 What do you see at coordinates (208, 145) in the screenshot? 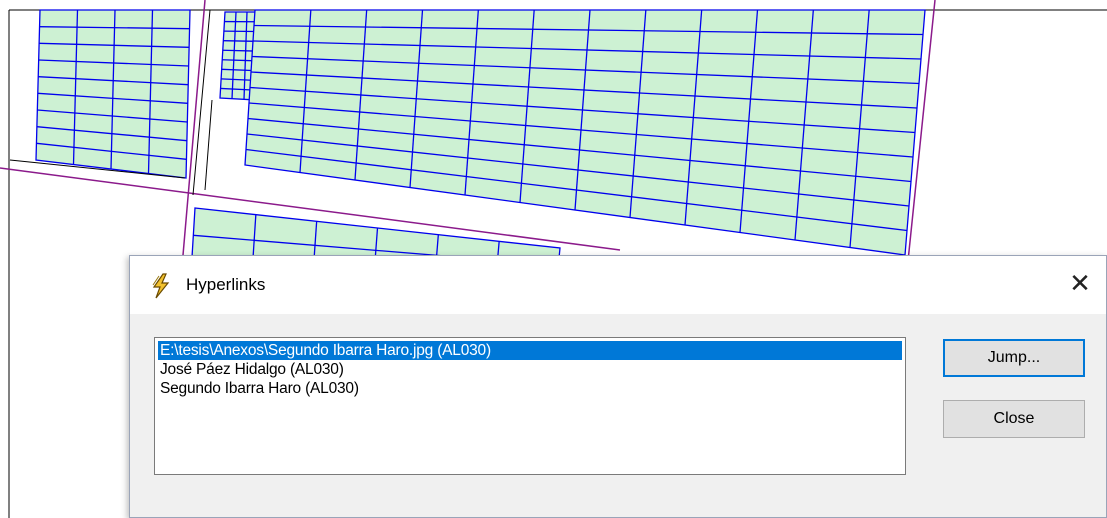
I see `road-edge` at bounding box center [208, 145].